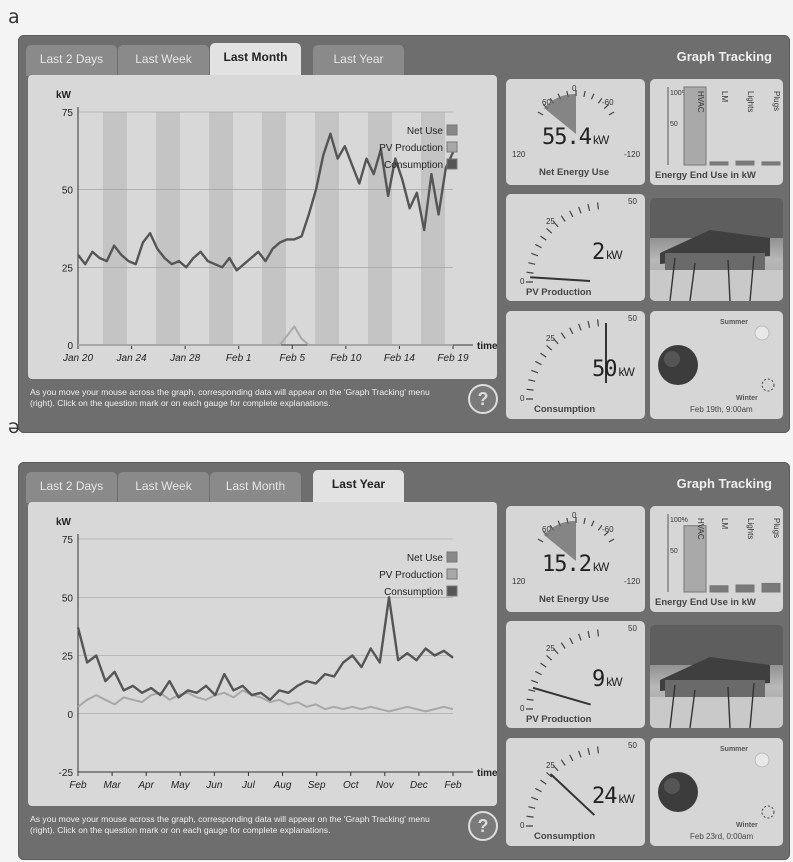  I want to click on panel-a-label: a, so click(14, 17).